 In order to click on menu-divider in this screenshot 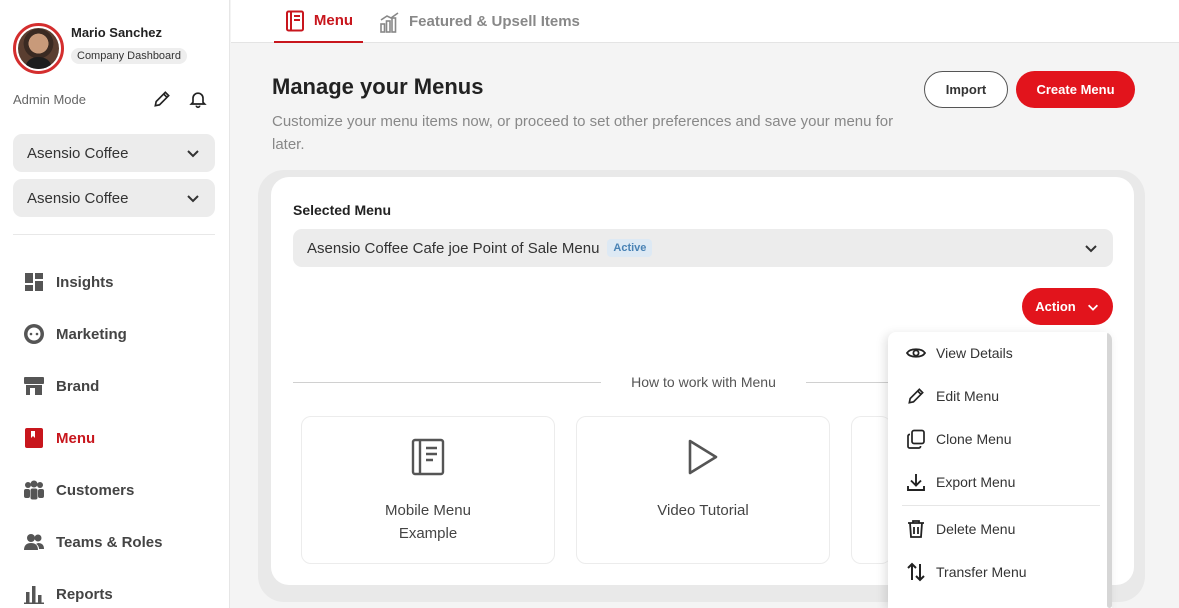, I will do `click(1001, 505)`.